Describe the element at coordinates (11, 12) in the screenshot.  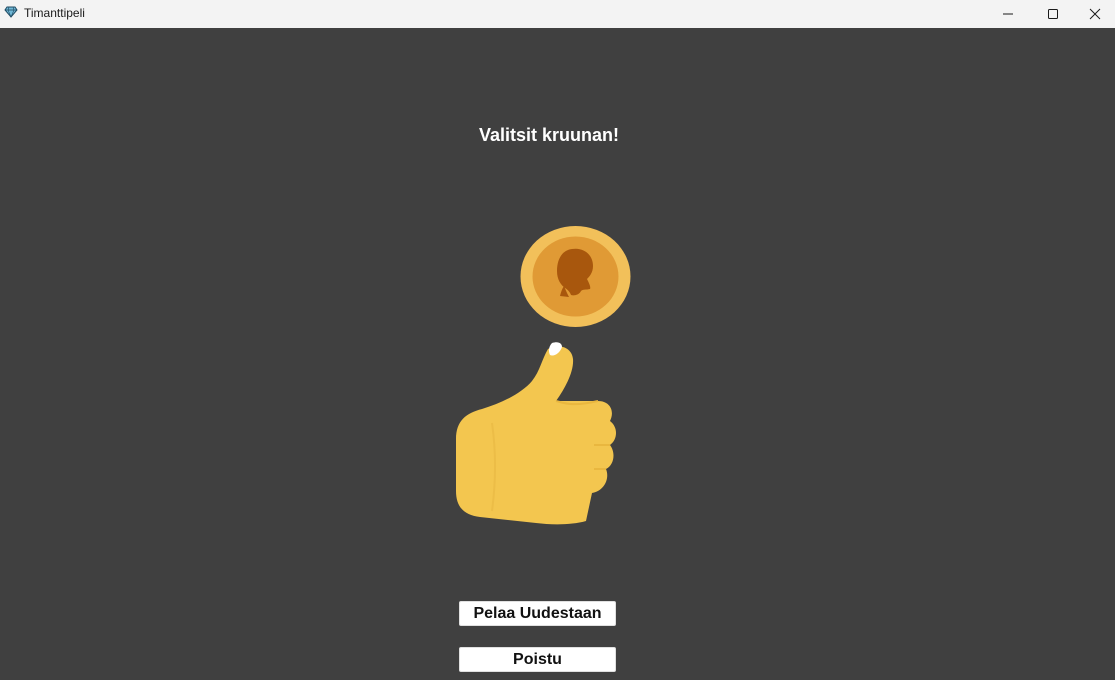
I see `diamond-icon` at that location.